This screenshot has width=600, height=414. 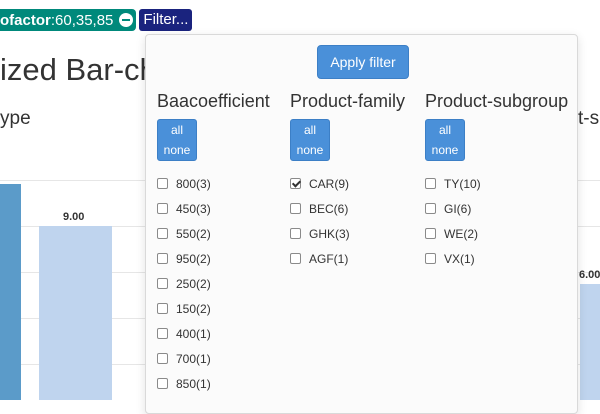 I want to click on filter-option: BEC(6), so click(x=347, y=208).